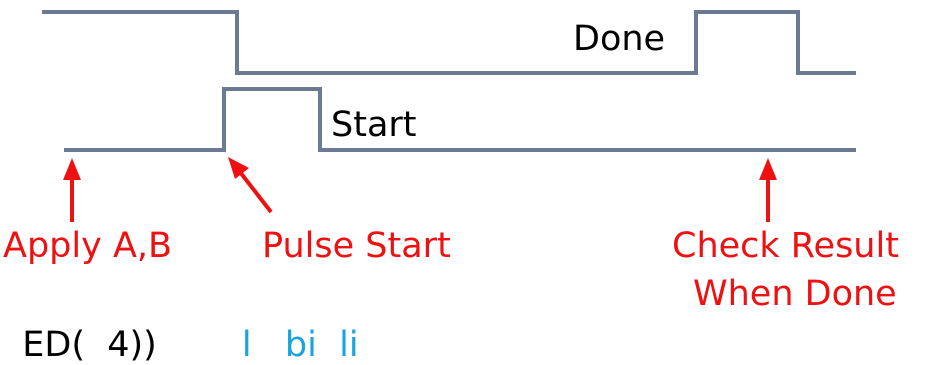 This screenshot has width=946, height=365. What do you see at coordinates (785, 246) in the screenshot?
I see `check-result-label: Check Result` at bounding box center [785, 246].